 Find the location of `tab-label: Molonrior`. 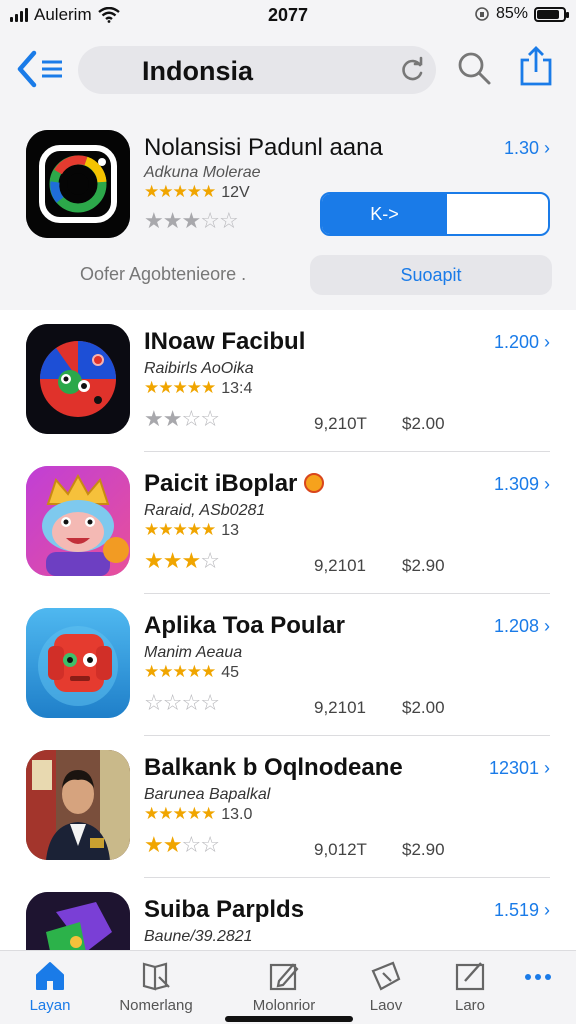

tab-label: Molonrior is located at coordinates (284, 1005).